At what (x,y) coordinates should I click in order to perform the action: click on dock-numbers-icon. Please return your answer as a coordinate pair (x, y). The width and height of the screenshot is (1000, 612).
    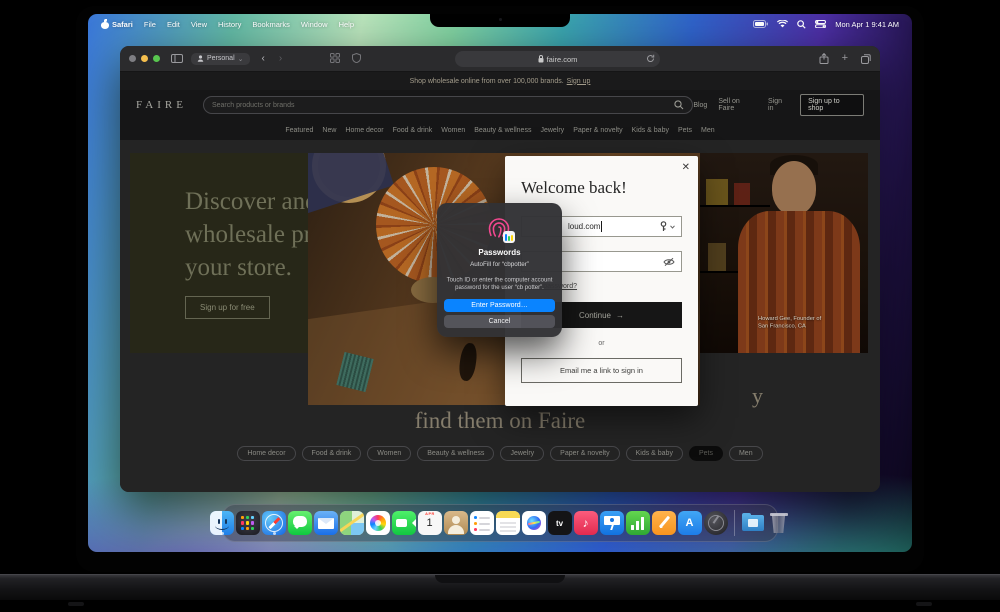
    Looking at the image, I should click on (637, 523).